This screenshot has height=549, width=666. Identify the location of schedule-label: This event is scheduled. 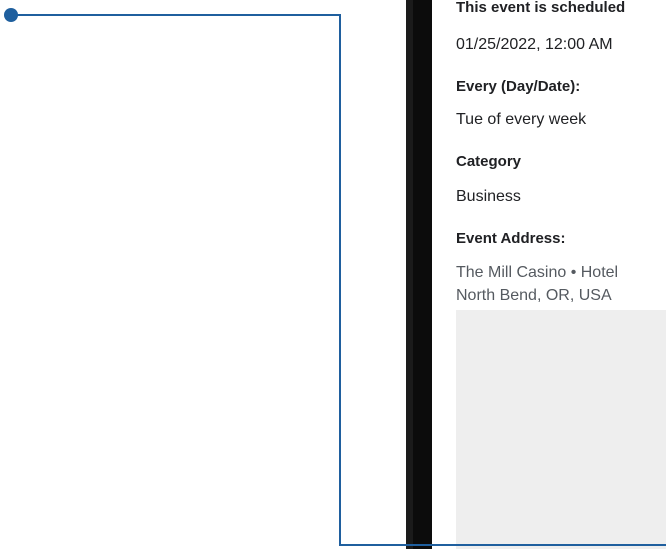
(541, 8).